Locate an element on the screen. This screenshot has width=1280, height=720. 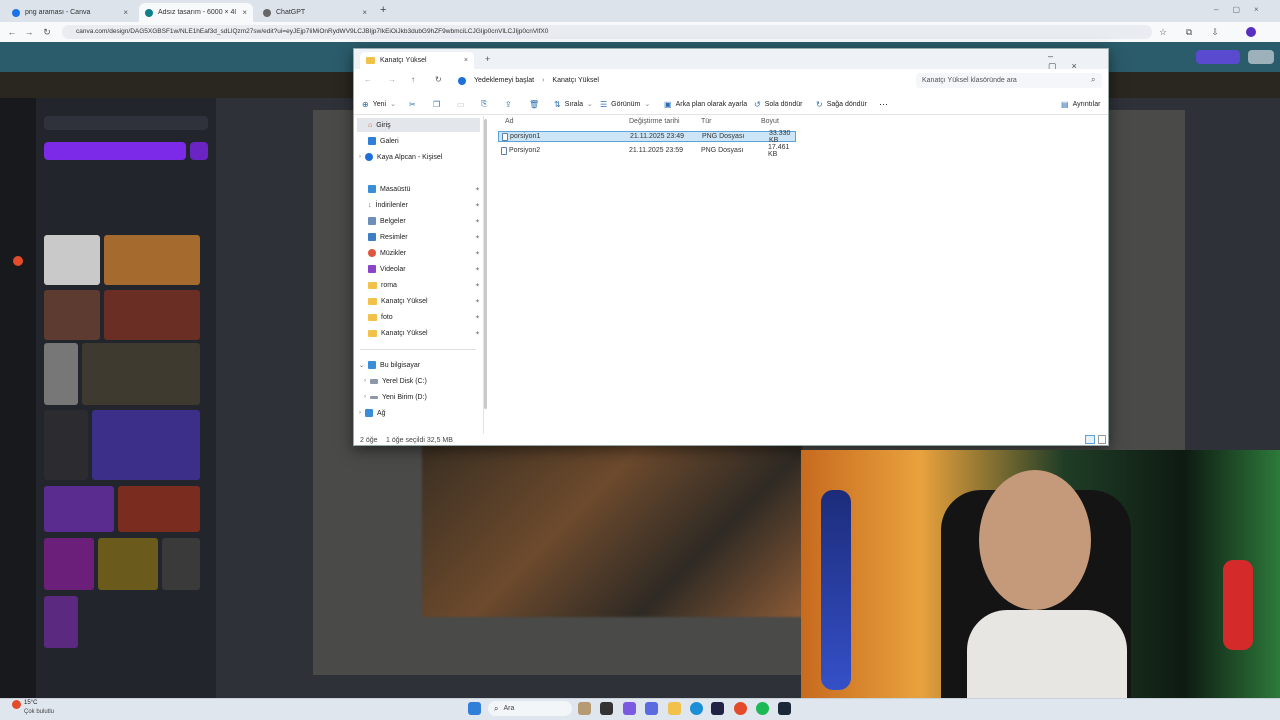
more-button: ⋯ is located at coordinates (883, 104).